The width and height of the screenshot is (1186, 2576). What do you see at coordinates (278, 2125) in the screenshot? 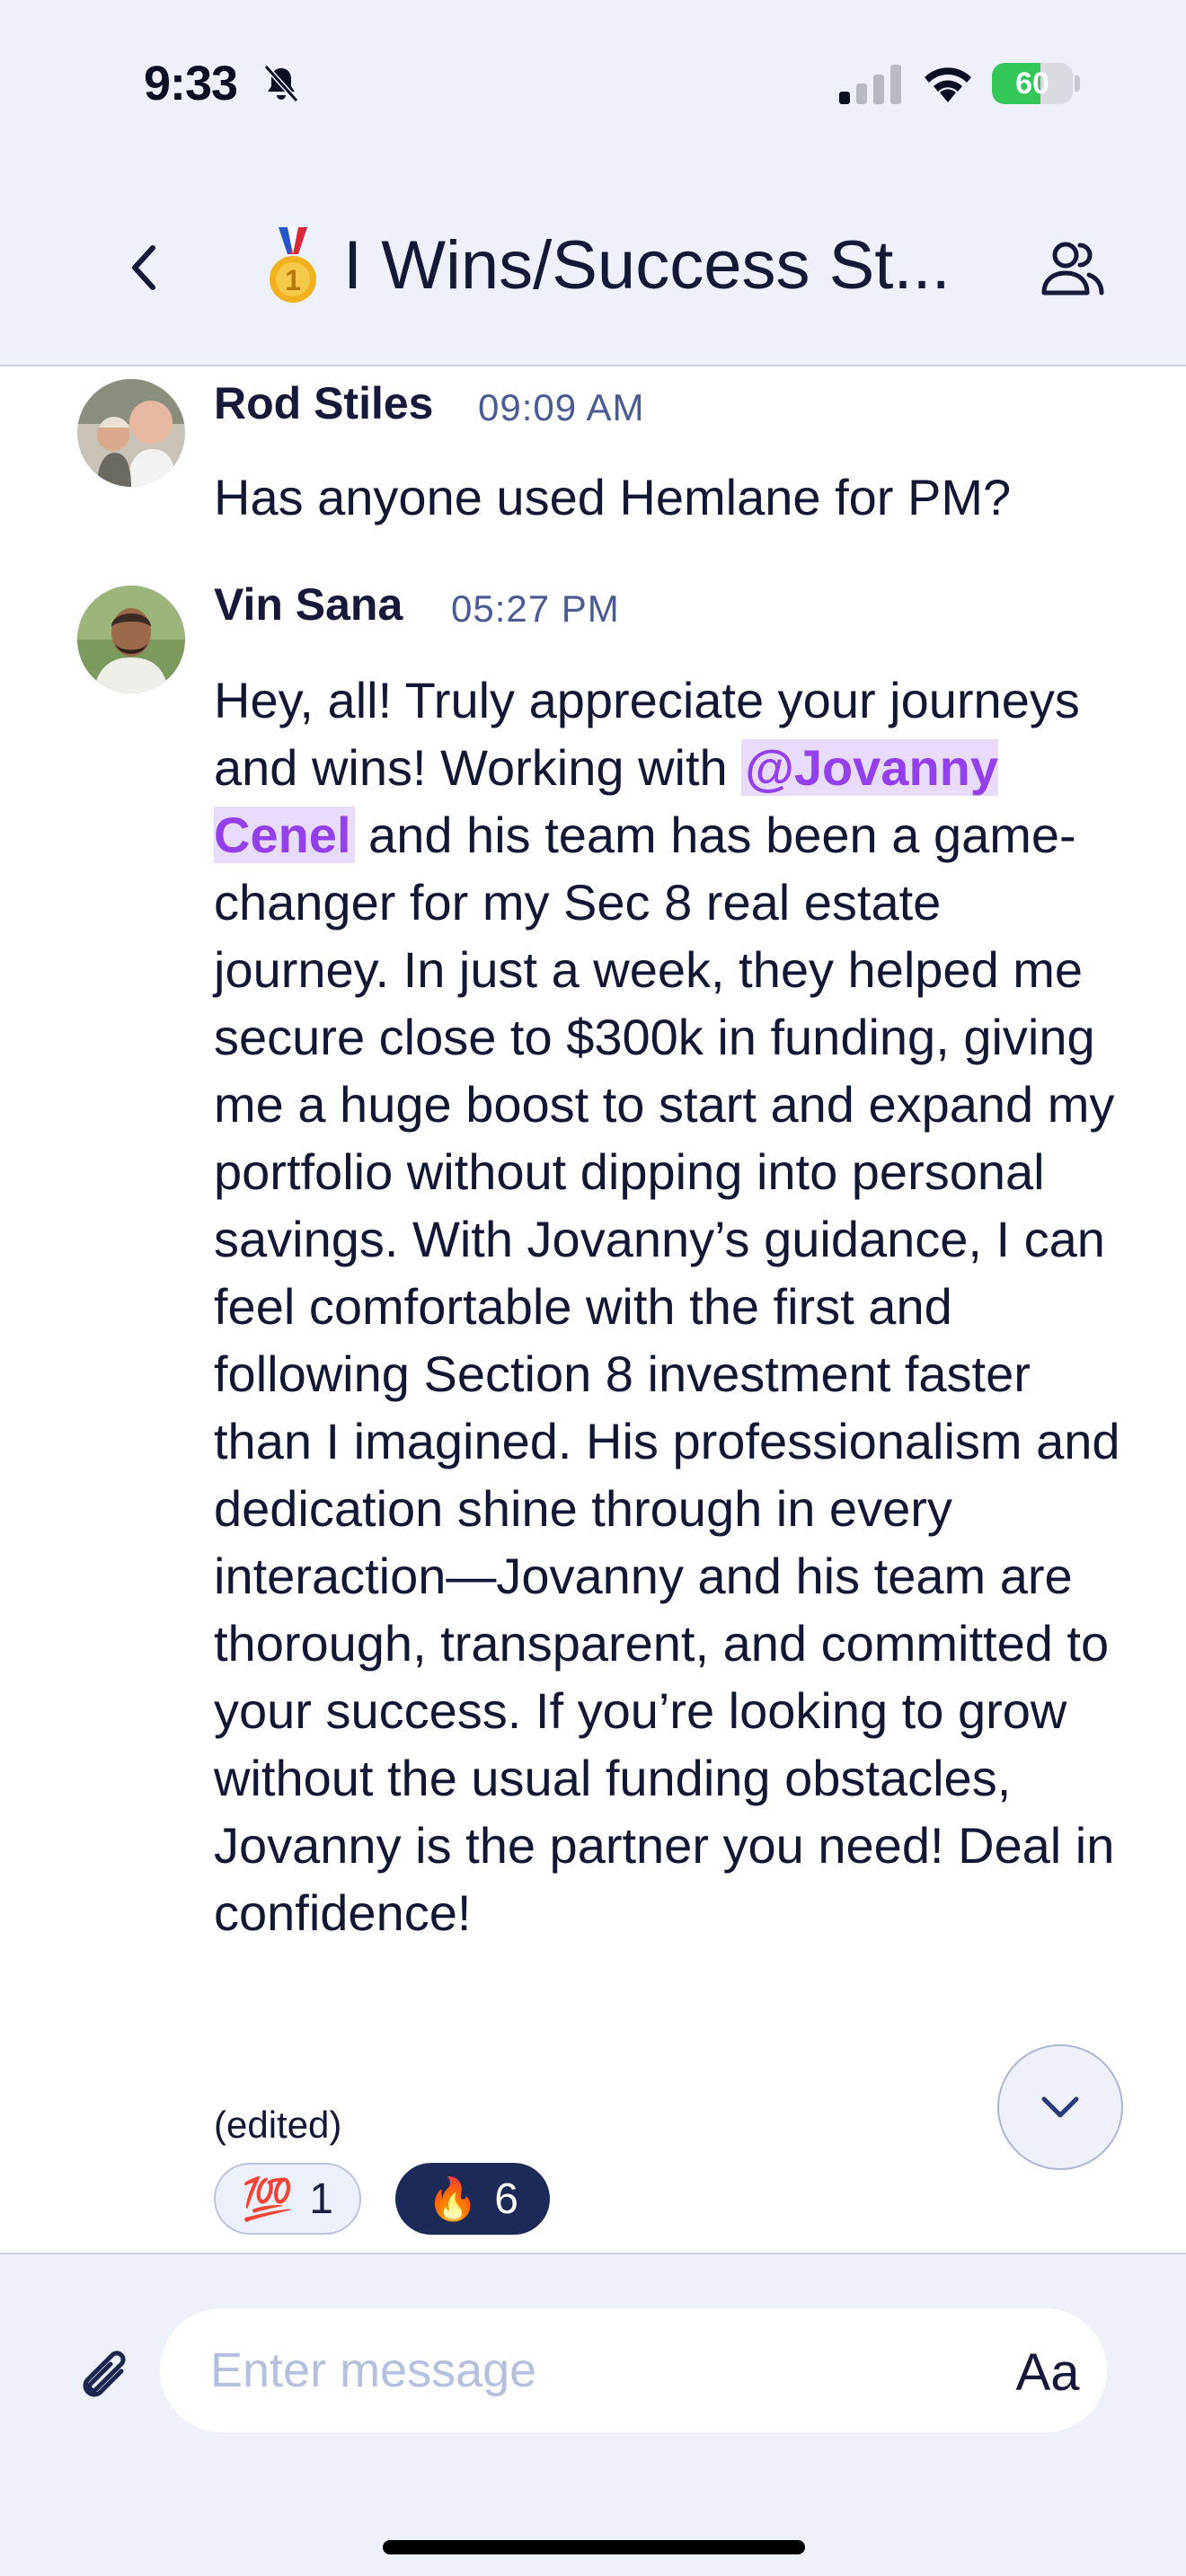
I see `edited-label: (edited)` at bounding box center [278, 2125].